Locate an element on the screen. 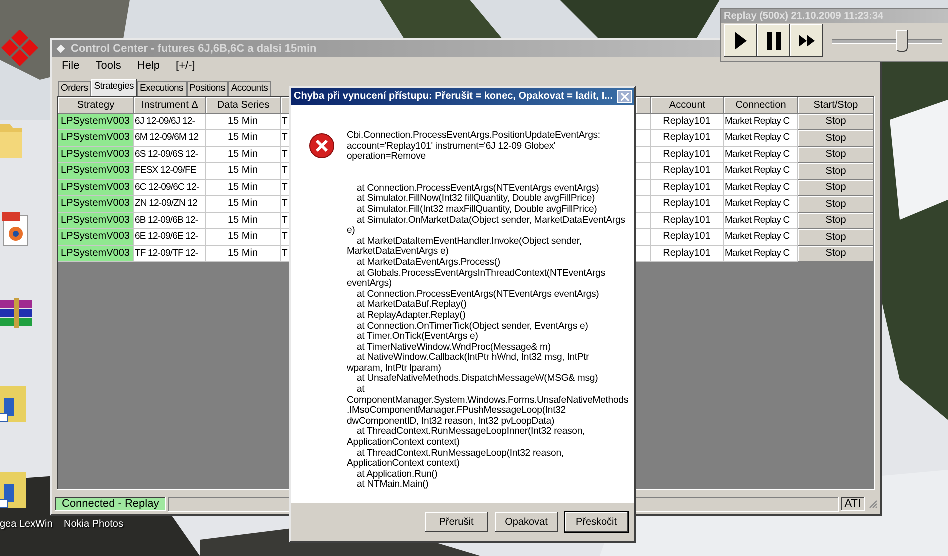 The image size is (948, 556). column-header: Connection is located at coordinates (761, 105).